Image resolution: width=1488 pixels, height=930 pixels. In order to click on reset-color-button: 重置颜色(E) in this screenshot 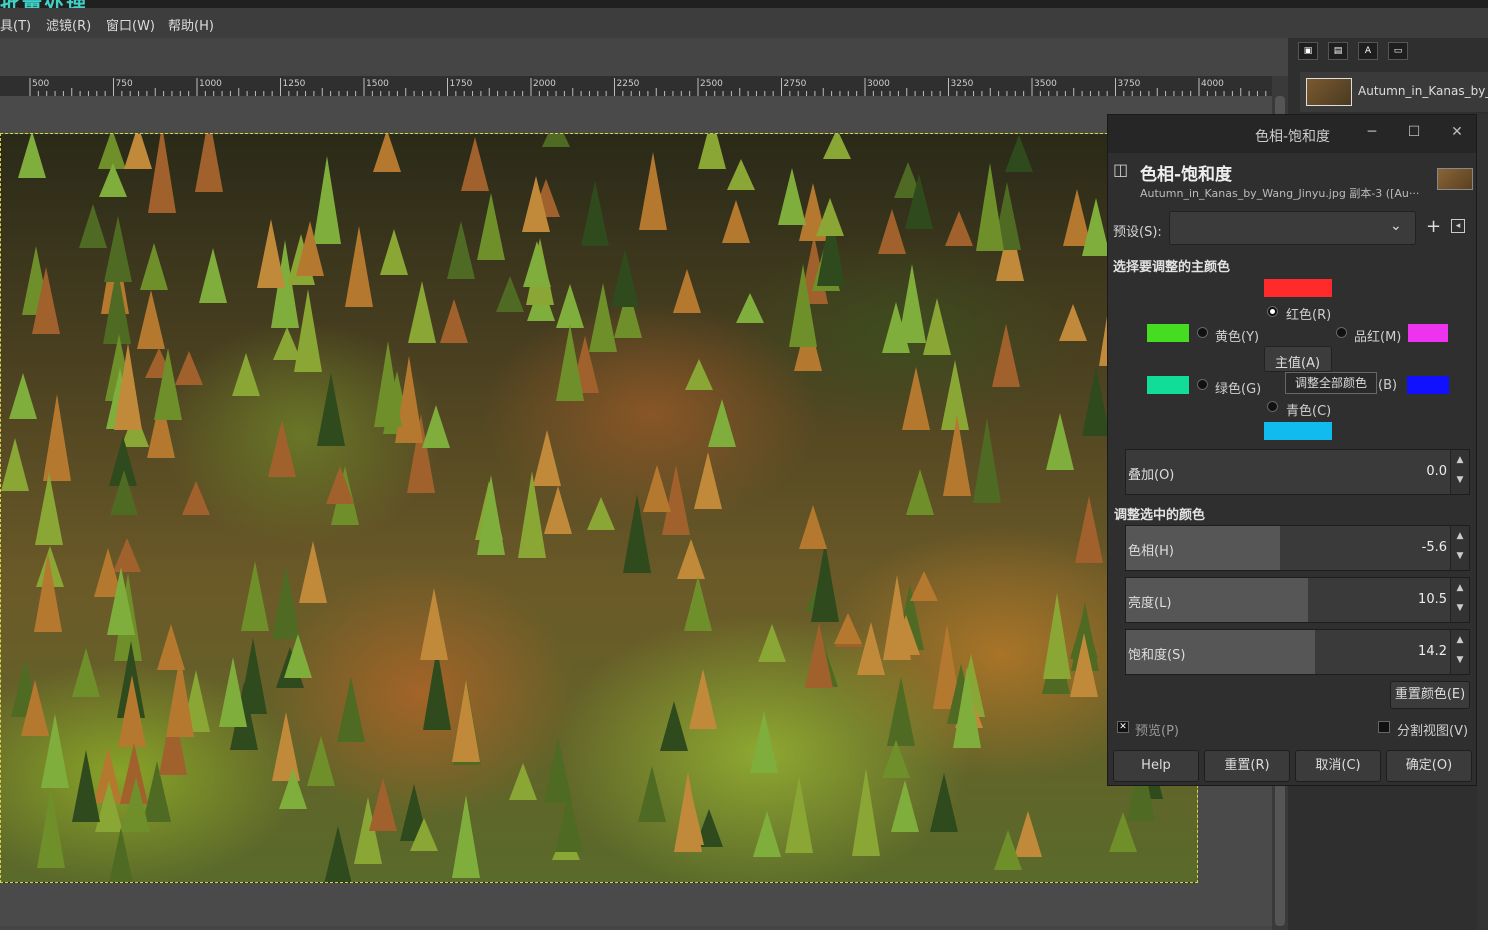, I will do `click(1430, 695)`.